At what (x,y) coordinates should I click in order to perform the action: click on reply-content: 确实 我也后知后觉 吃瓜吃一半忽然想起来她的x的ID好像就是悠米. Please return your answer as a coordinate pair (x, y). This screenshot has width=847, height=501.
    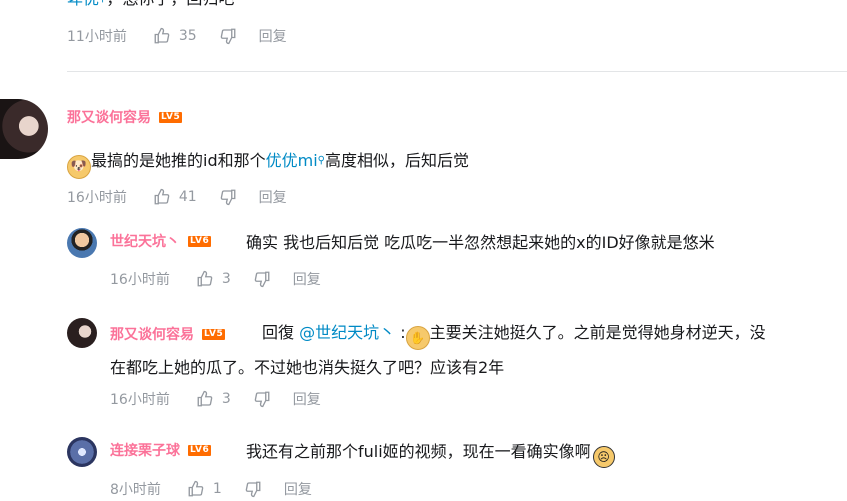
    Looking at the image, I should click on (480, 242).